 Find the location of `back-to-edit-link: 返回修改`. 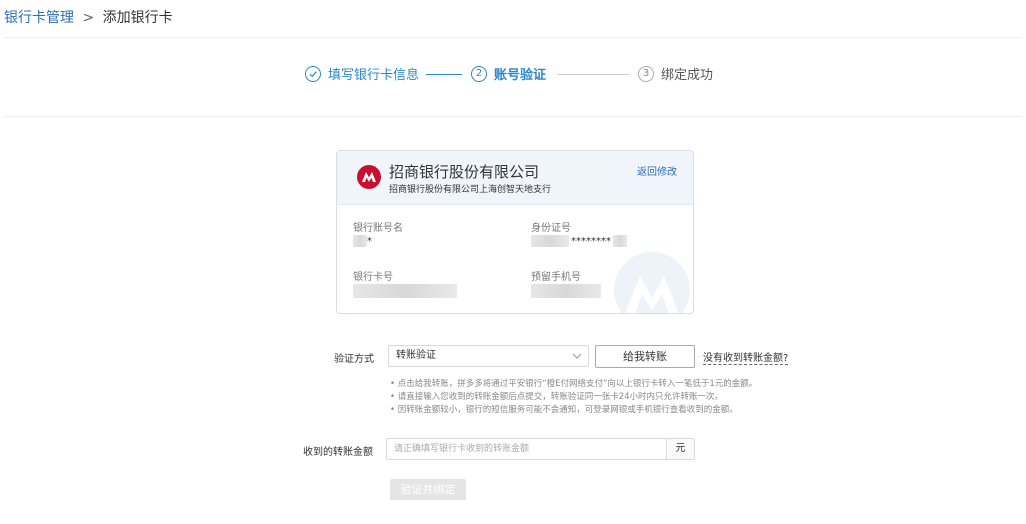

back-to-edit-link: 返回修改 is located at coordinates (657, 170).